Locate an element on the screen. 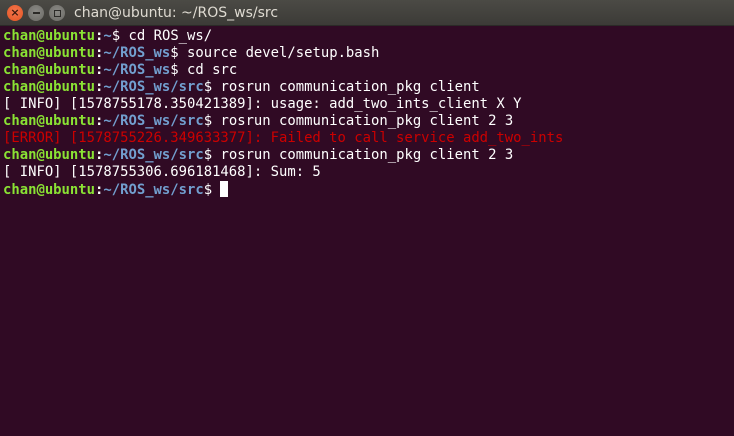 The width and height of the screenshot is (734, 436). minimize-button is located at coordinates (36, 13).